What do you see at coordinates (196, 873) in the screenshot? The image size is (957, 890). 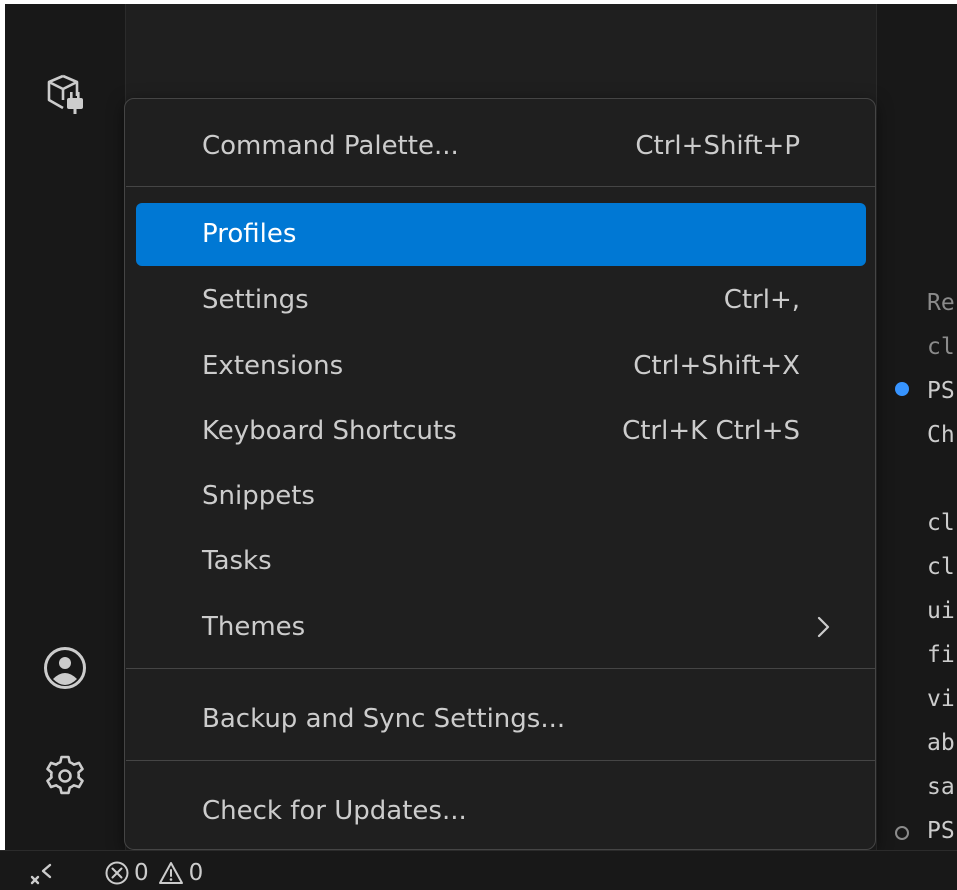 I see `warning-count: 0` at bounding box center [196, 873].